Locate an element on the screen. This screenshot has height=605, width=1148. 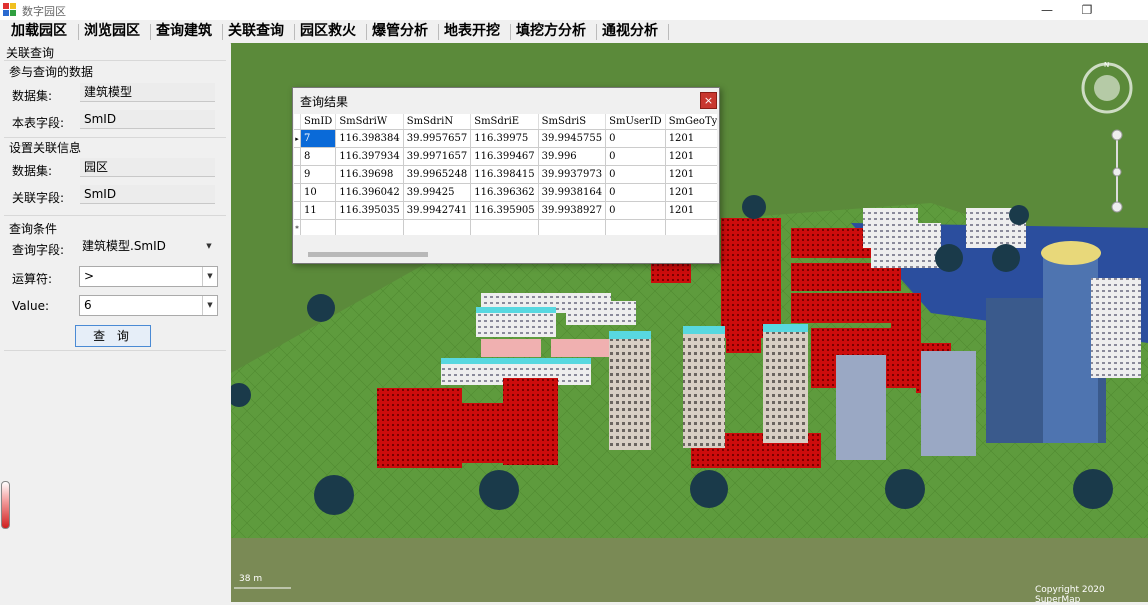
join-field-value: SmID is located at coordinates (147, 194).